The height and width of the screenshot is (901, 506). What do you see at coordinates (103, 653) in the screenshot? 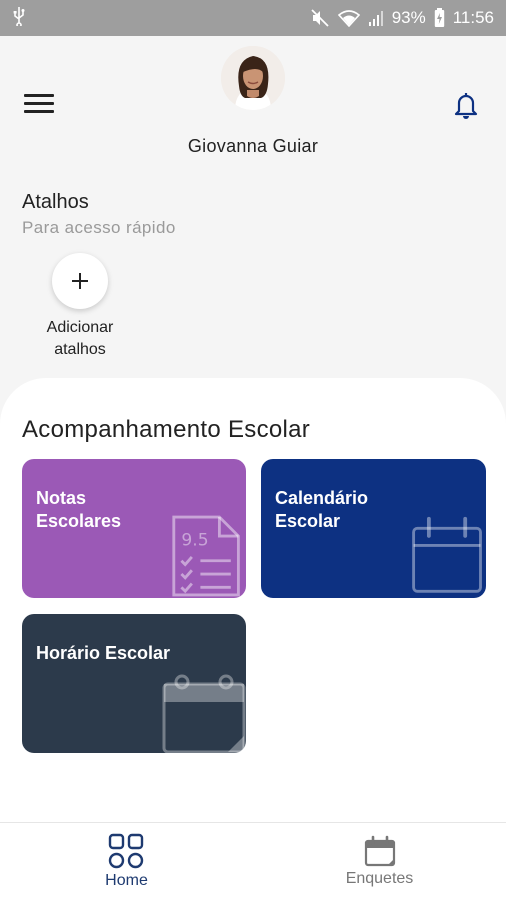
I see `card-schedule-label: Horário Escolar` at bounding box center [103, 653].